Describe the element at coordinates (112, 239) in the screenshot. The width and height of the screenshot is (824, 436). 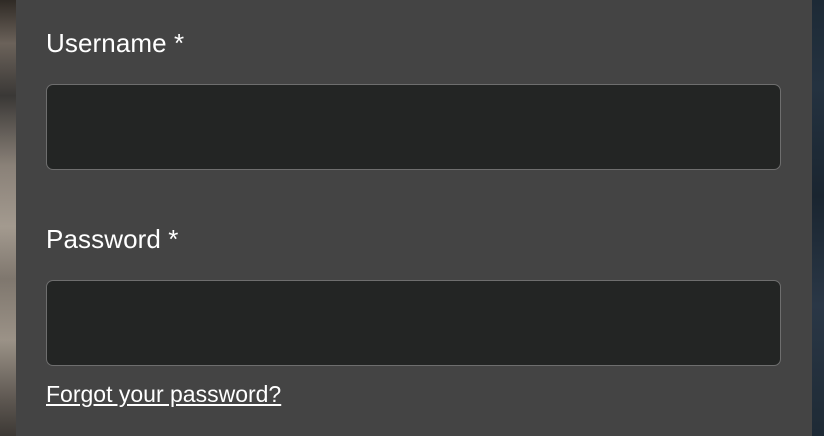
I see `password-label: Password *` at that location.